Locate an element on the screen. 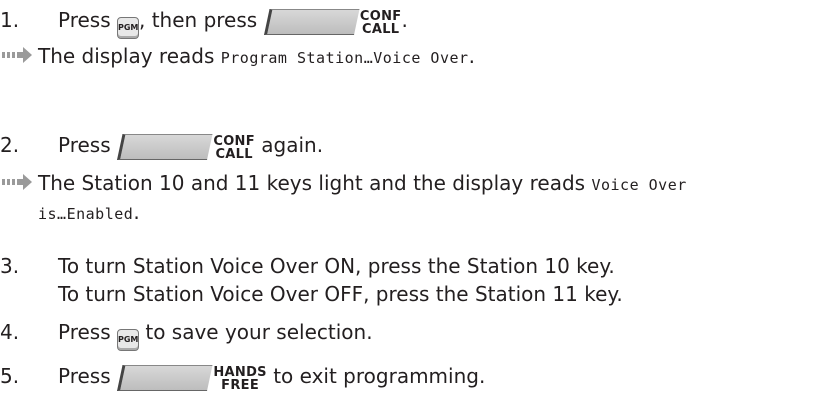  step-number: 4. is located at coordinates (10, 332).